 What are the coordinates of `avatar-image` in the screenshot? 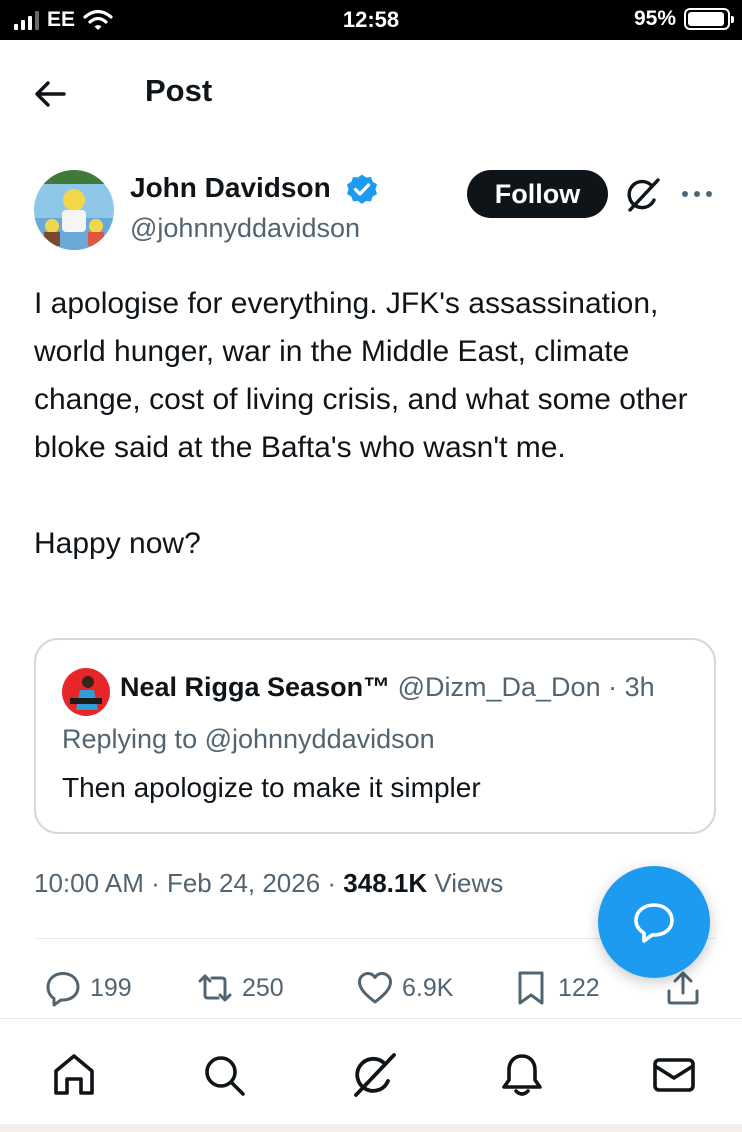 It's located at (74, 210).